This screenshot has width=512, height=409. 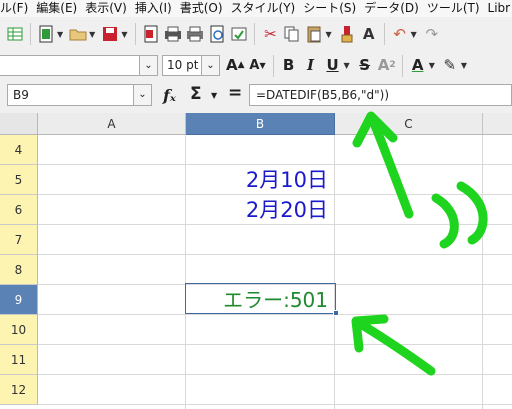 What do you see at coordinates (183, 65) in the screenshot?
I see `font-size-value: 10 pt` at bounding box center [183, 65].